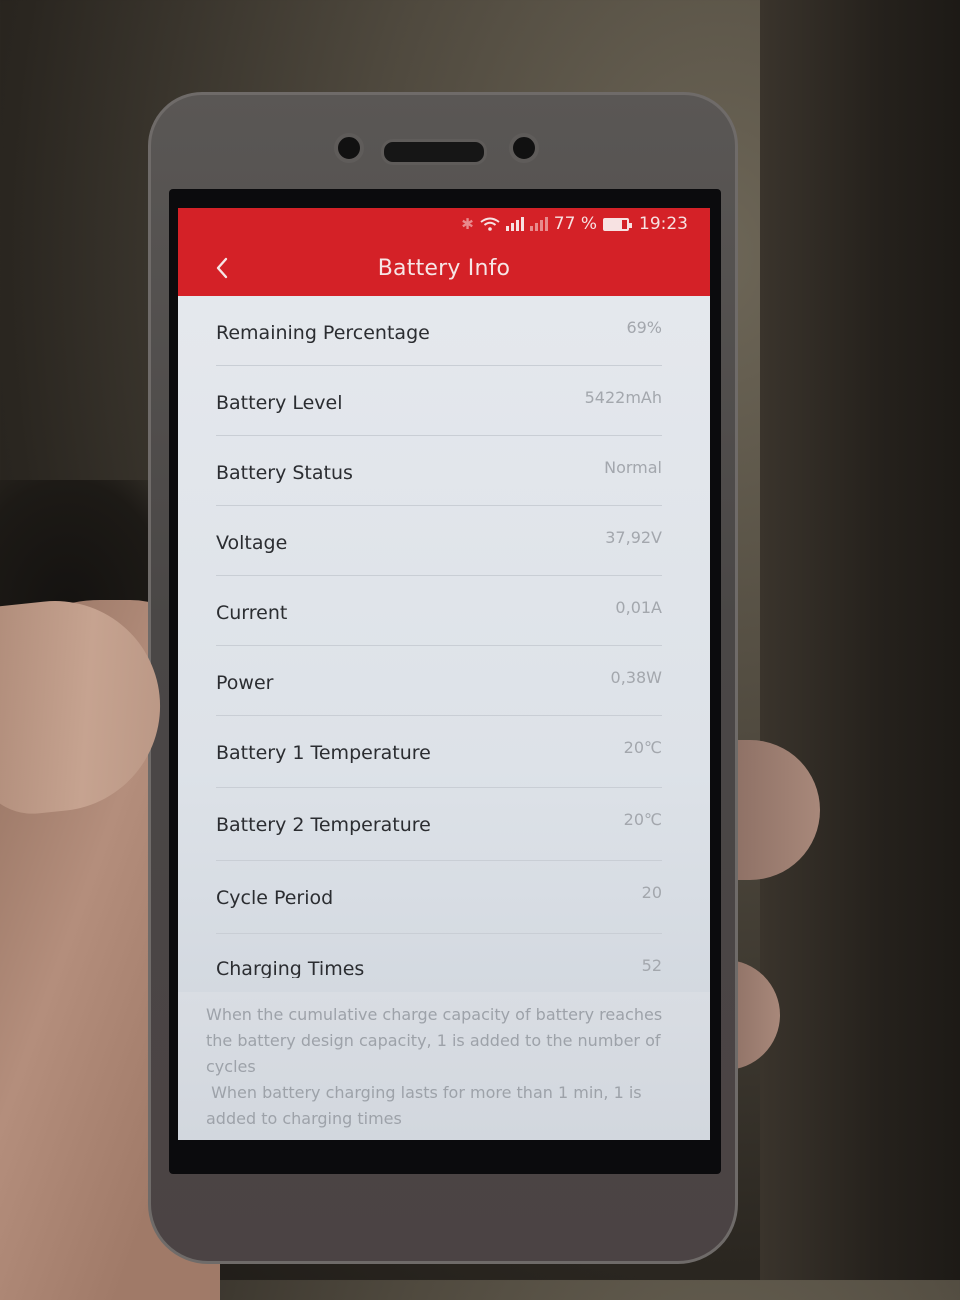 This screenshot has width=960, height=1300. What do you see at coordinates (439, 331) in the screenshot?
I see `info-row-remaining-percentage: Remaining Percentage 69%` at bounding box center [439, 331].